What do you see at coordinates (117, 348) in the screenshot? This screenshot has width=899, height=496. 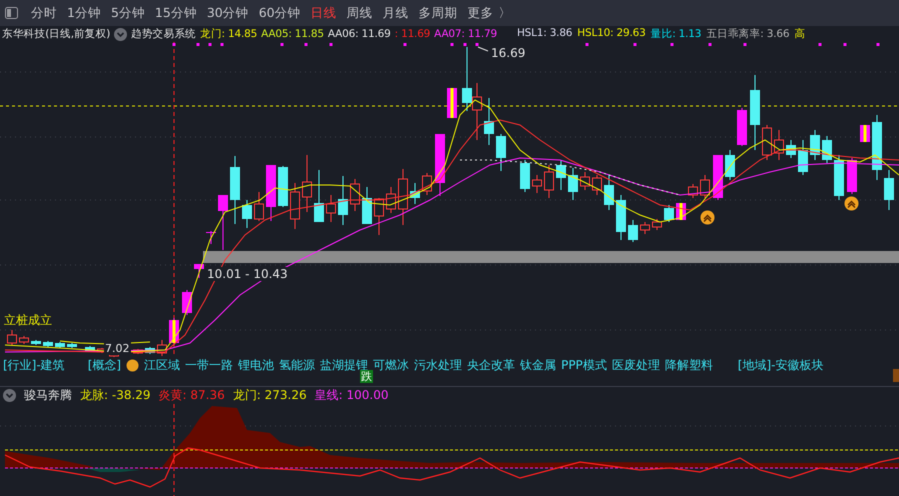 I see `low-price-label: 7.02` at bounding box center [117, 348].